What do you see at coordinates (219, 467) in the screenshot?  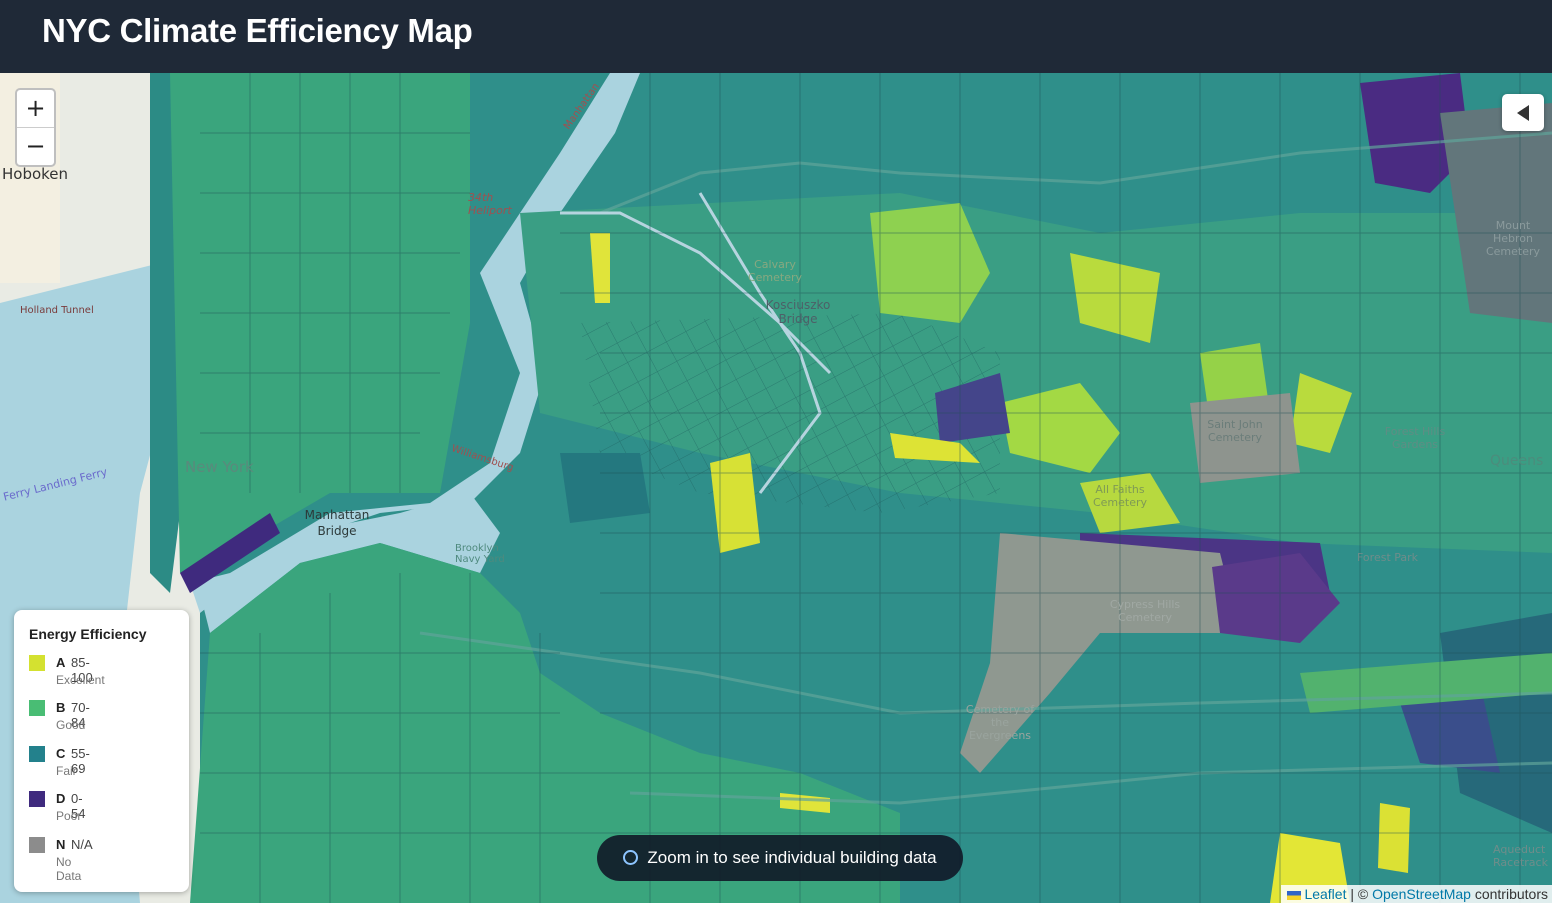 I see `label-new-york: New York` at bounding box center [219, 467].